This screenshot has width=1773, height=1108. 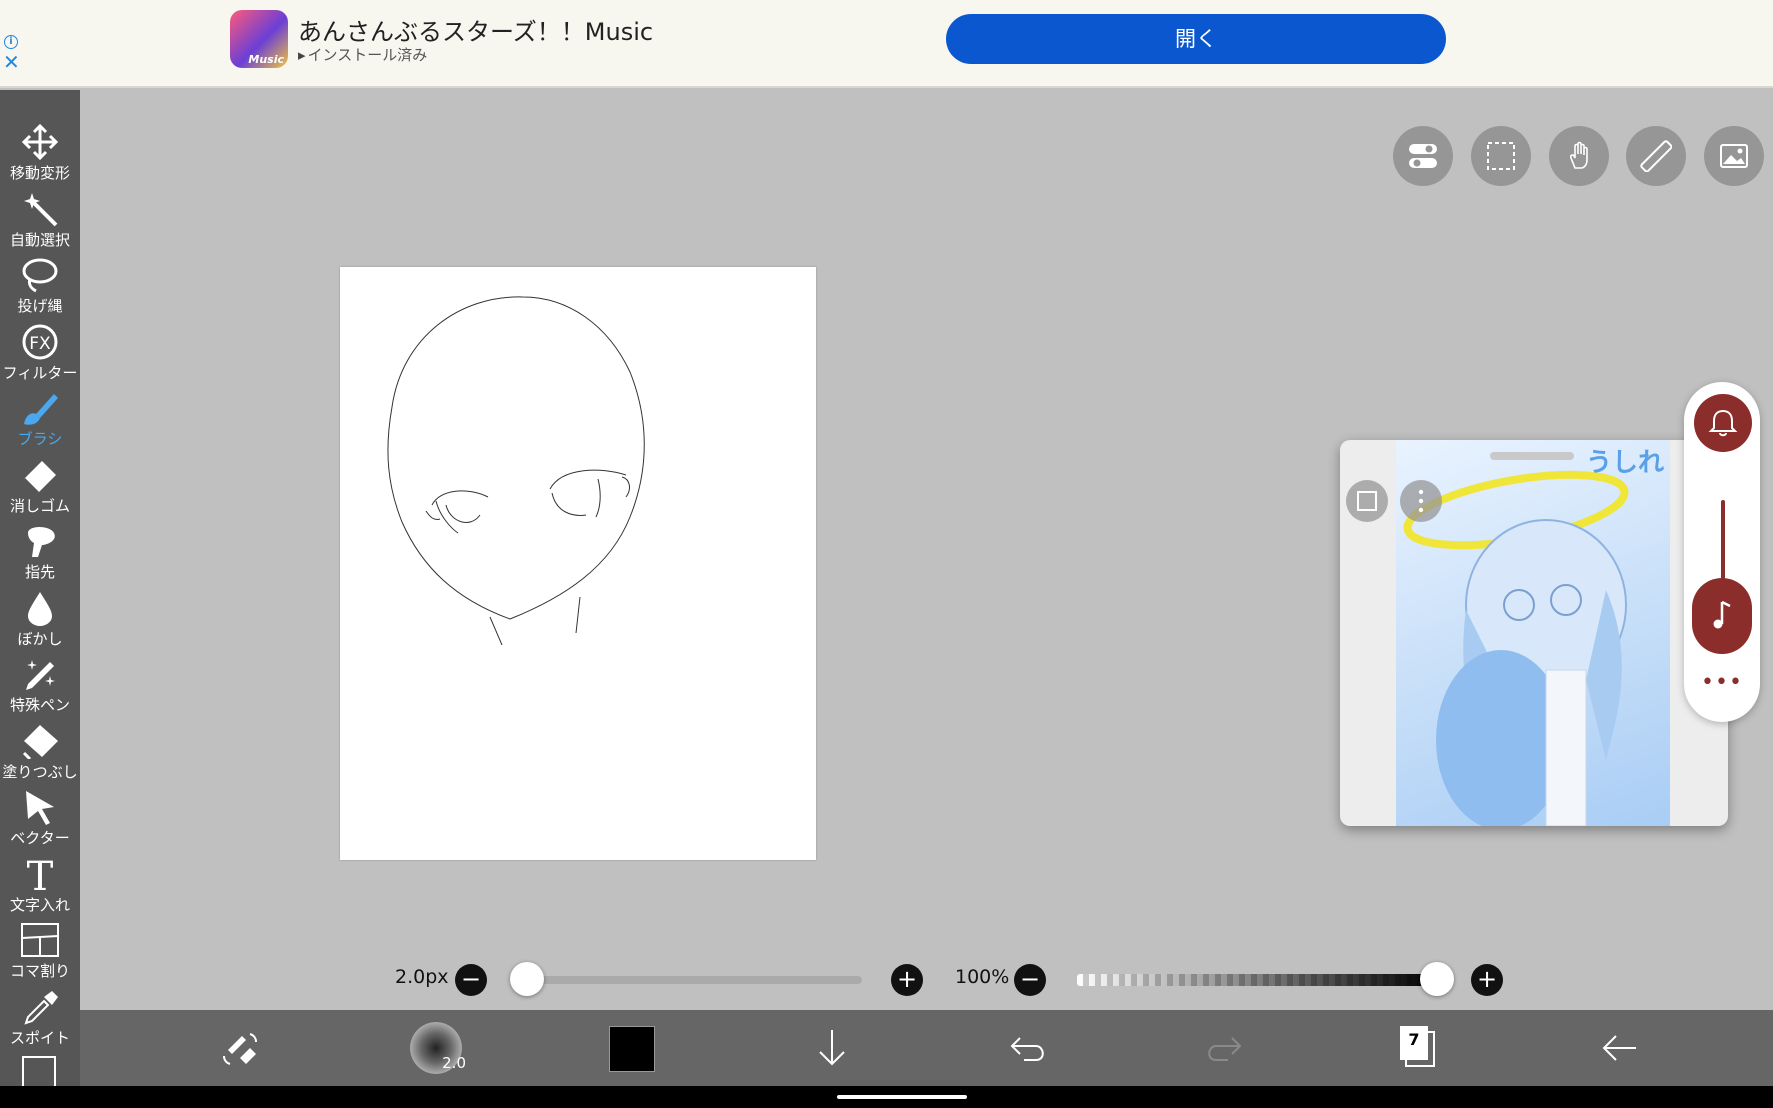 I want to click on brush-eraser-swap-icon, so click(x=240, y=1049).